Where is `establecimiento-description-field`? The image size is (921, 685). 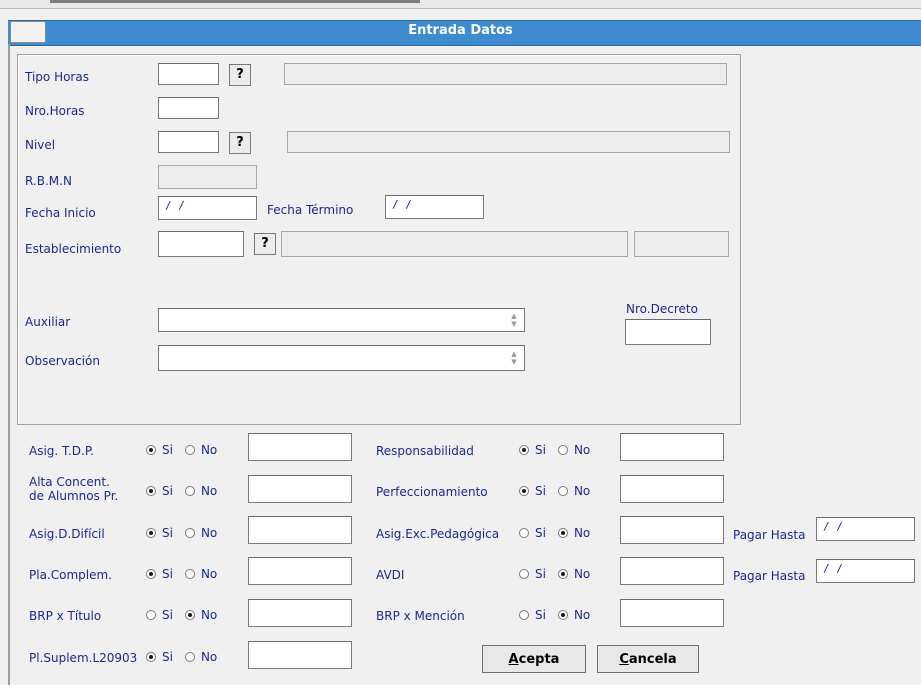 establecimiento-description-field is located at coordinates (454, 244).